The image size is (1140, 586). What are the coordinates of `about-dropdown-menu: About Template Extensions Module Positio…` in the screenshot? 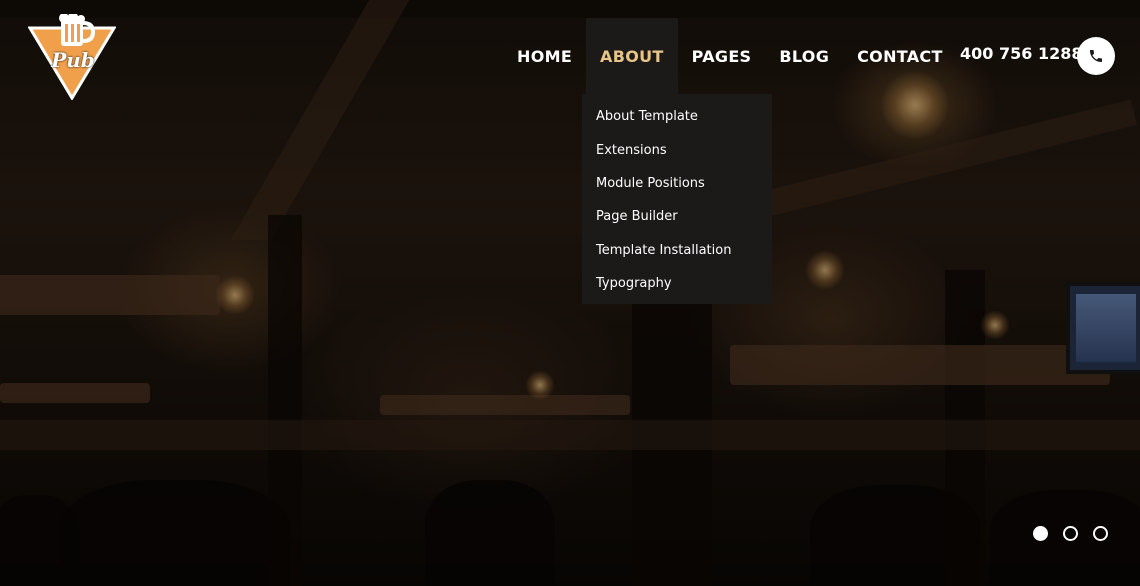 It's located at (677, 199).